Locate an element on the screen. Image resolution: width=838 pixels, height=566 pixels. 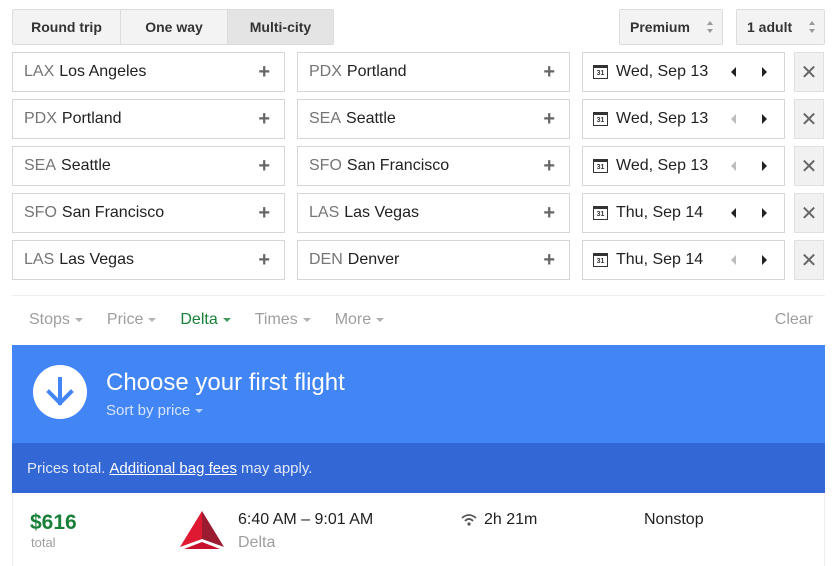
destination-city: Seattle is located at coordinates (371, 118).